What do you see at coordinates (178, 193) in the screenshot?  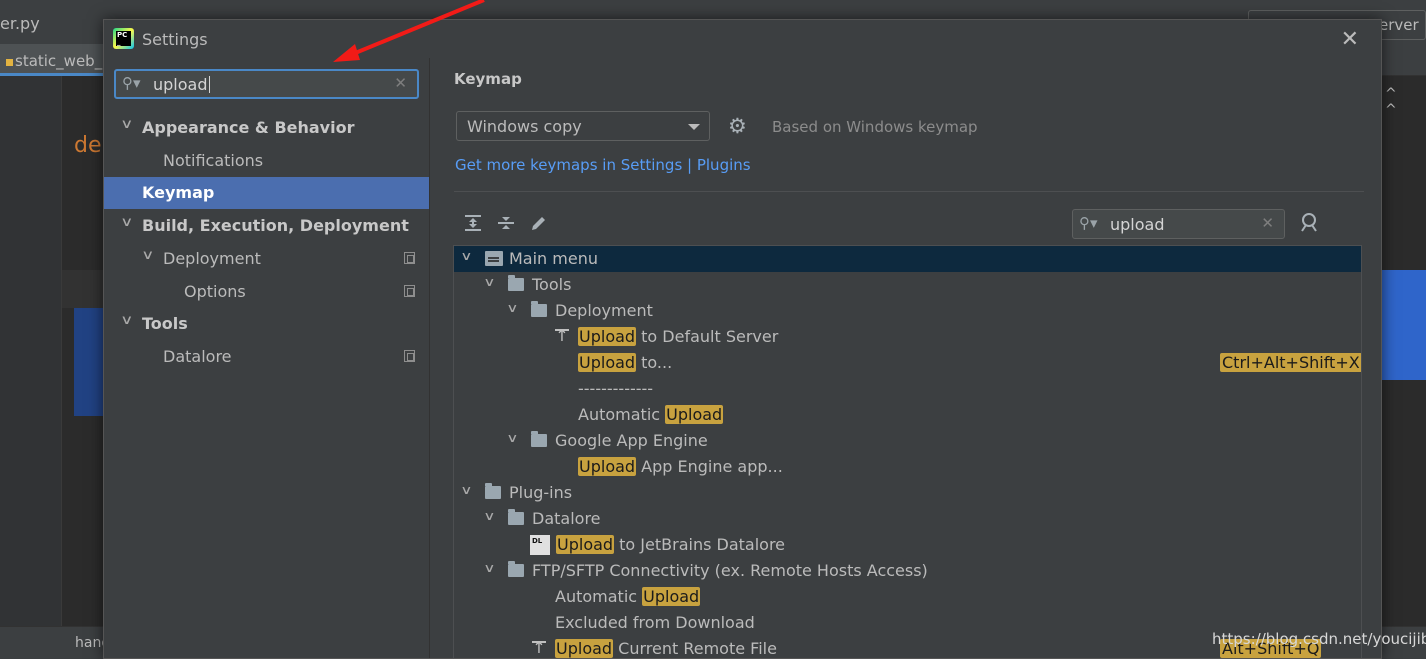 I see `sidebar-item-label: Keymap` at bounding box center [178, 193].